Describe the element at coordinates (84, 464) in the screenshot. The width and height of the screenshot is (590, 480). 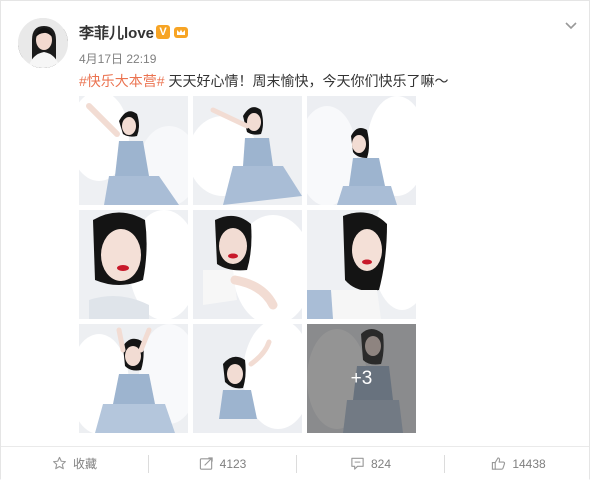
I see `favorite-label: 收藏` at that location.